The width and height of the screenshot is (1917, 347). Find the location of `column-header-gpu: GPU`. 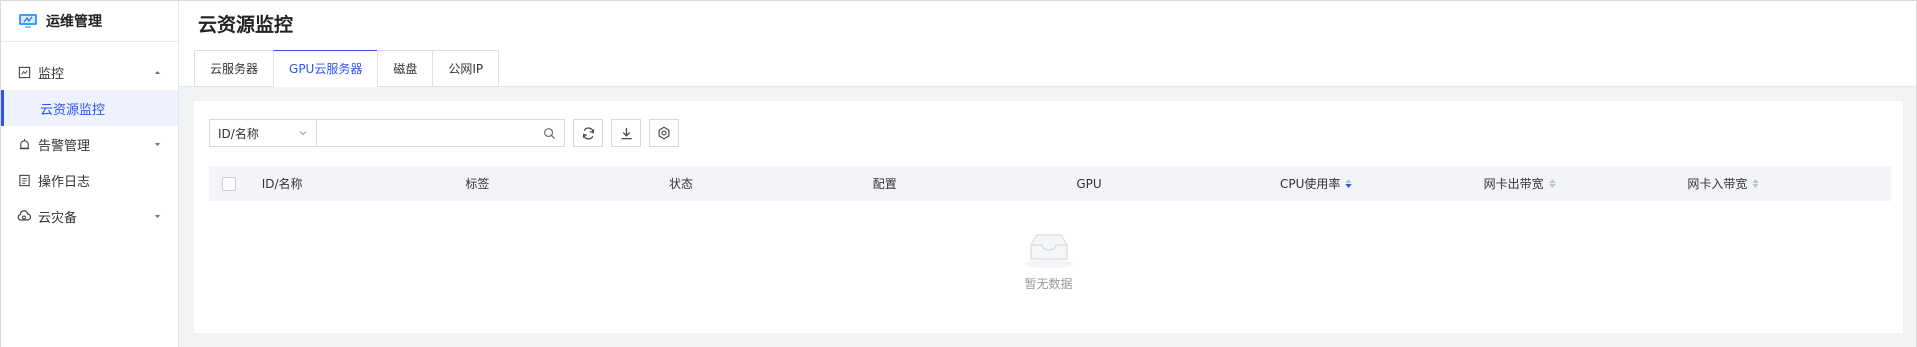

column-header-gpu: GPU is located at coordinates (1178, 184).